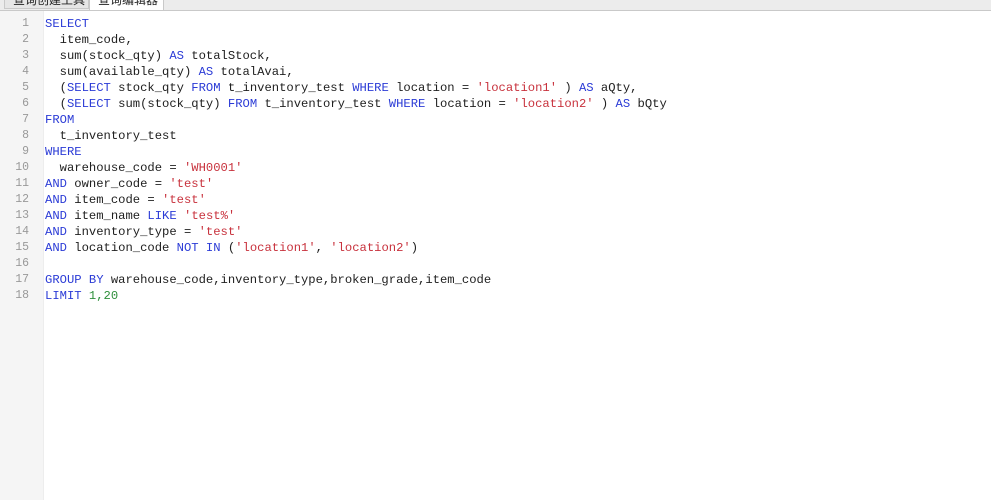 This screenshot has height=500, width=991. I want to click on tab-query-builder: 查询创建工具, so click(46, 4).